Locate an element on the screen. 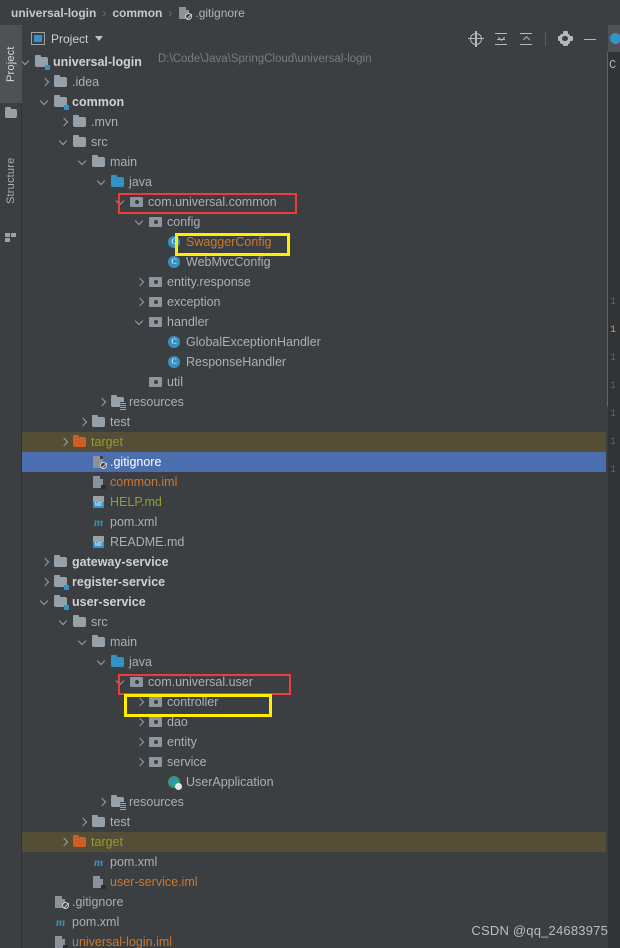 The image size is (620, 948). tree-row-label: java is located at coordinates (140, 662).